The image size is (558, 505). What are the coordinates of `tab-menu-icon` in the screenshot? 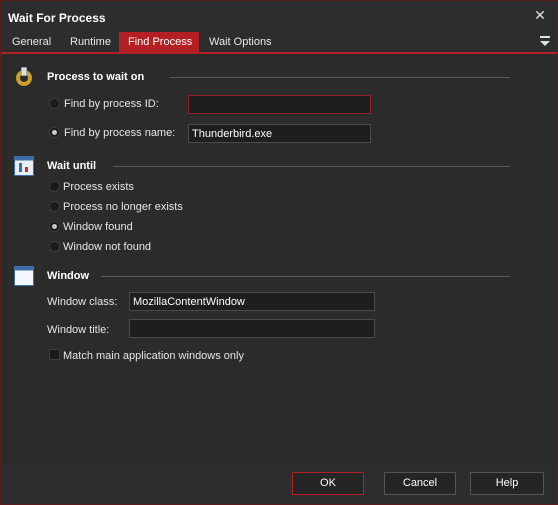 It's located at (545, 42).